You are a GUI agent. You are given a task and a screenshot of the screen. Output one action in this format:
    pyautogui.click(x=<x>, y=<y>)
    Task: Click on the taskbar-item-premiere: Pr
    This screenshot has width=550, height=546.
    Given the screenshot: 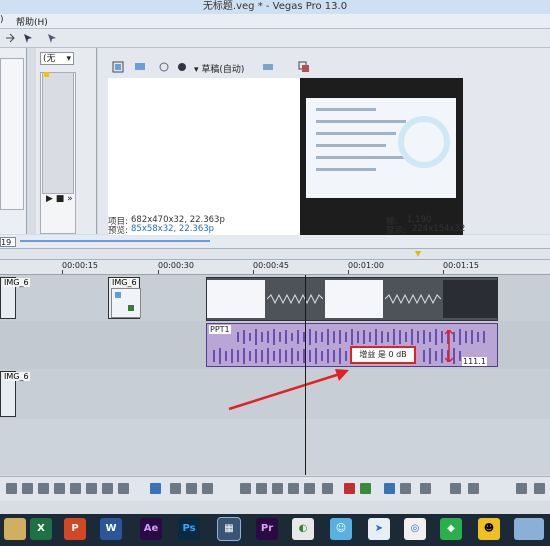 What is the action you would take?
    pyautogui.click(x=267, y=529)
    